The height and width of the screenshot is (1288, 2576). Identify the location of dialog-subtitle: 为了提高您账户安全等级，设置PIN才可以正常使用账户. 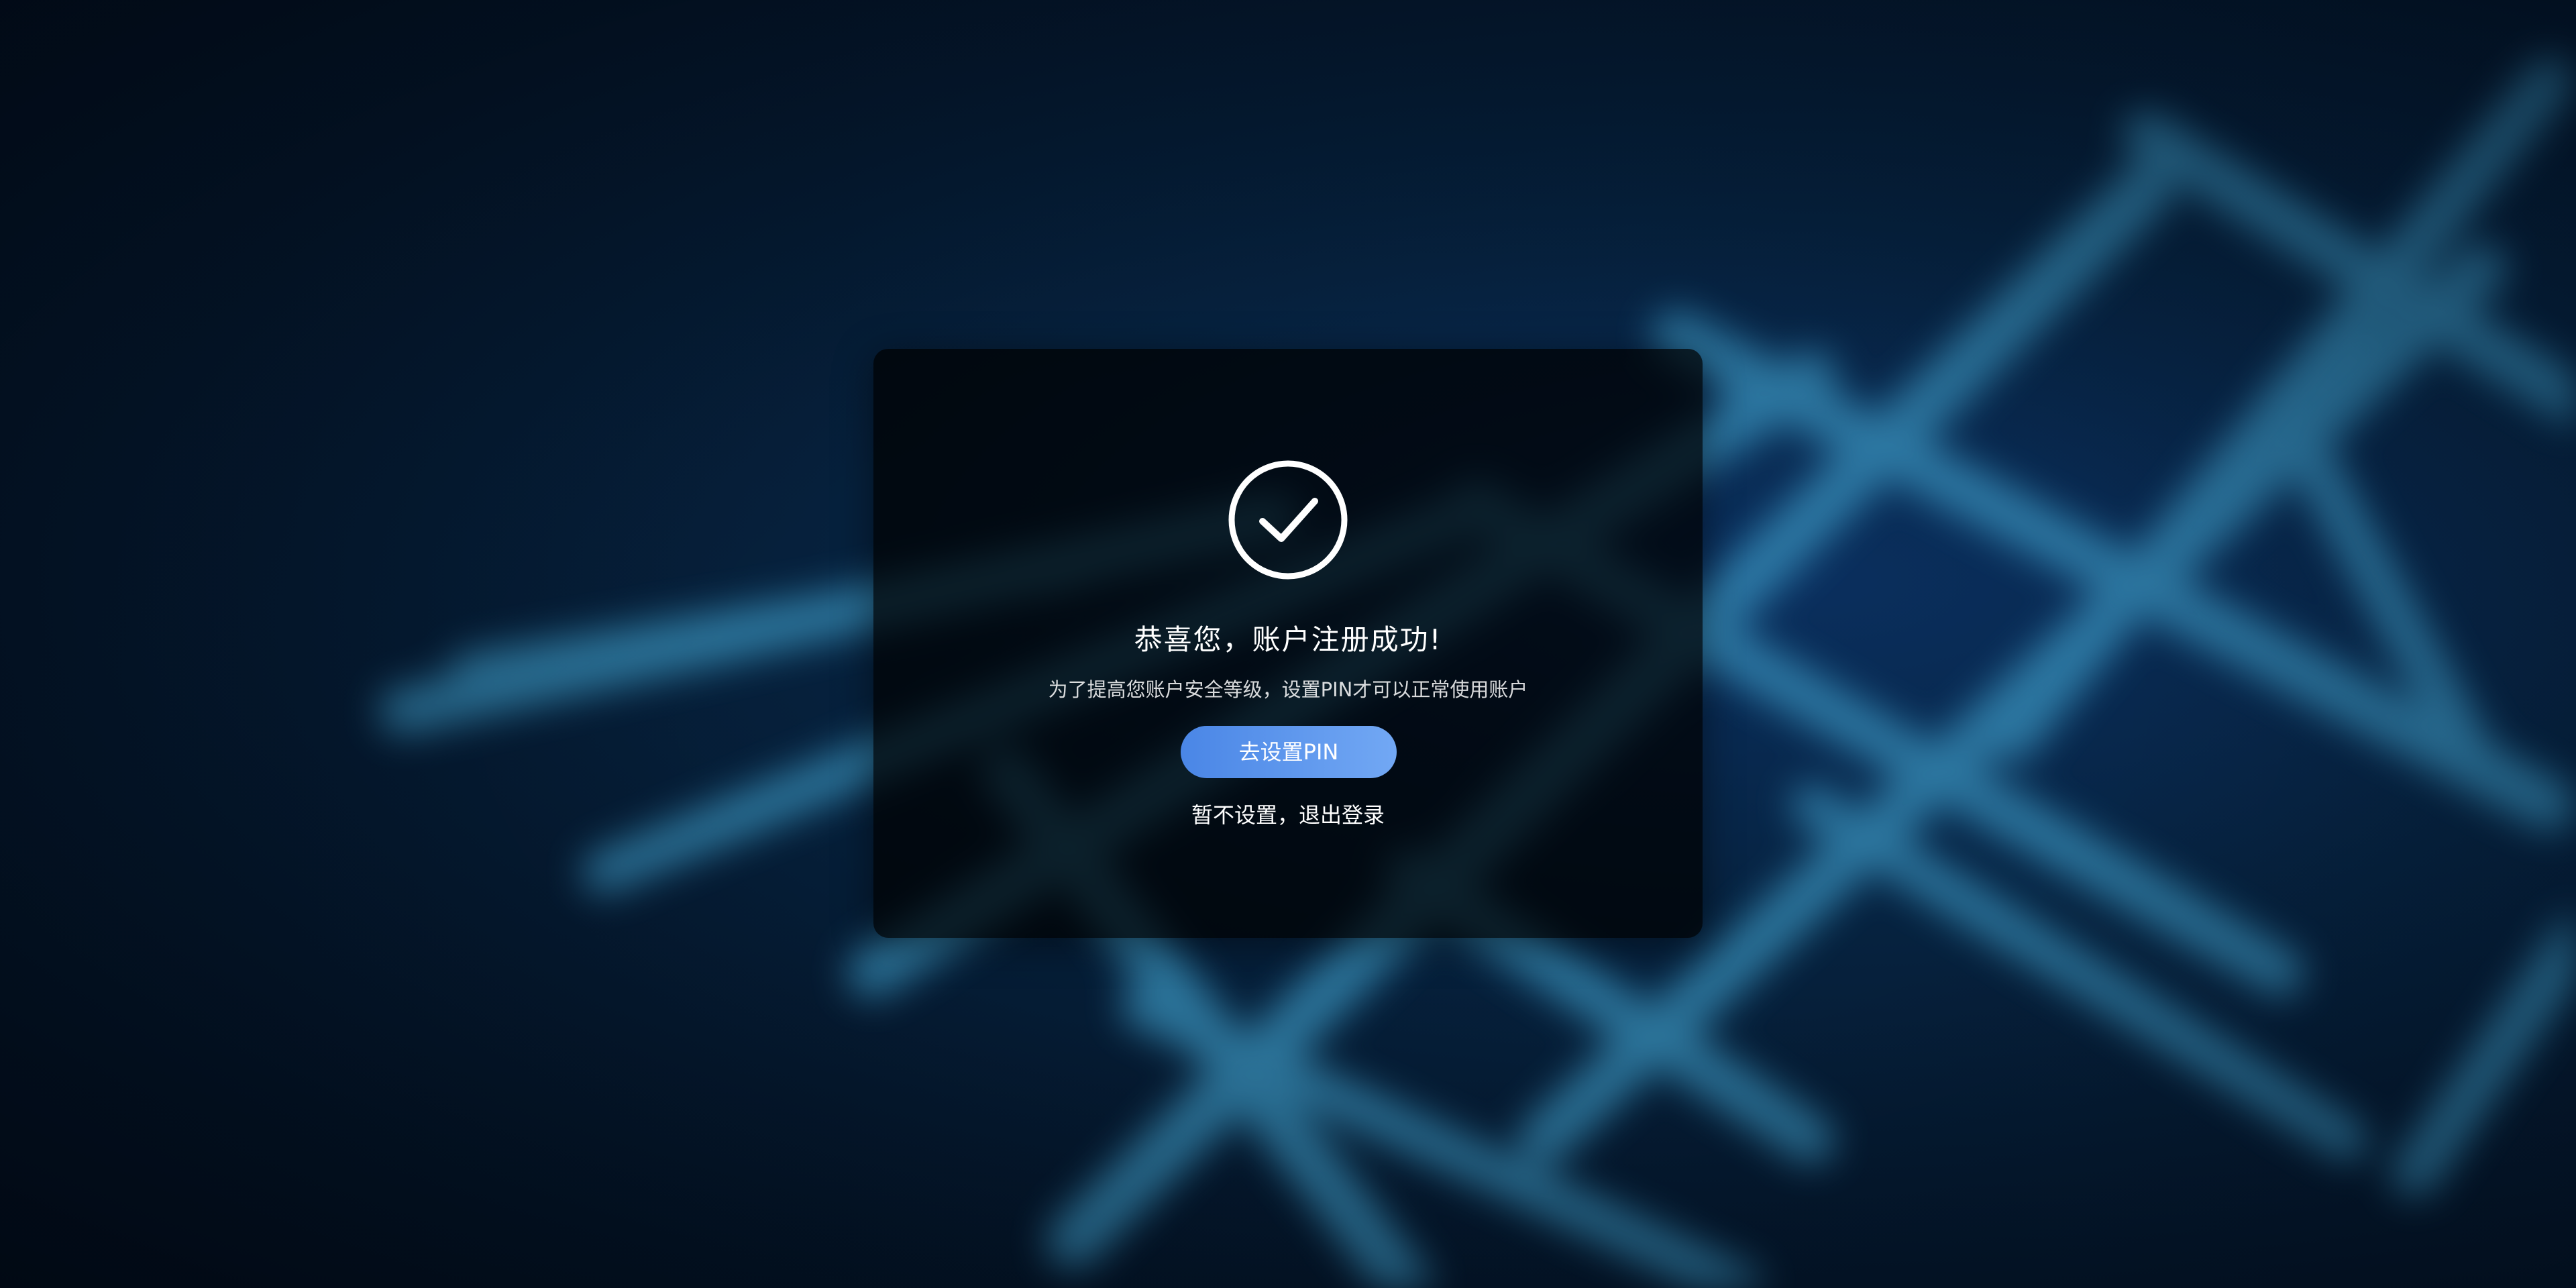
(1288, 689).